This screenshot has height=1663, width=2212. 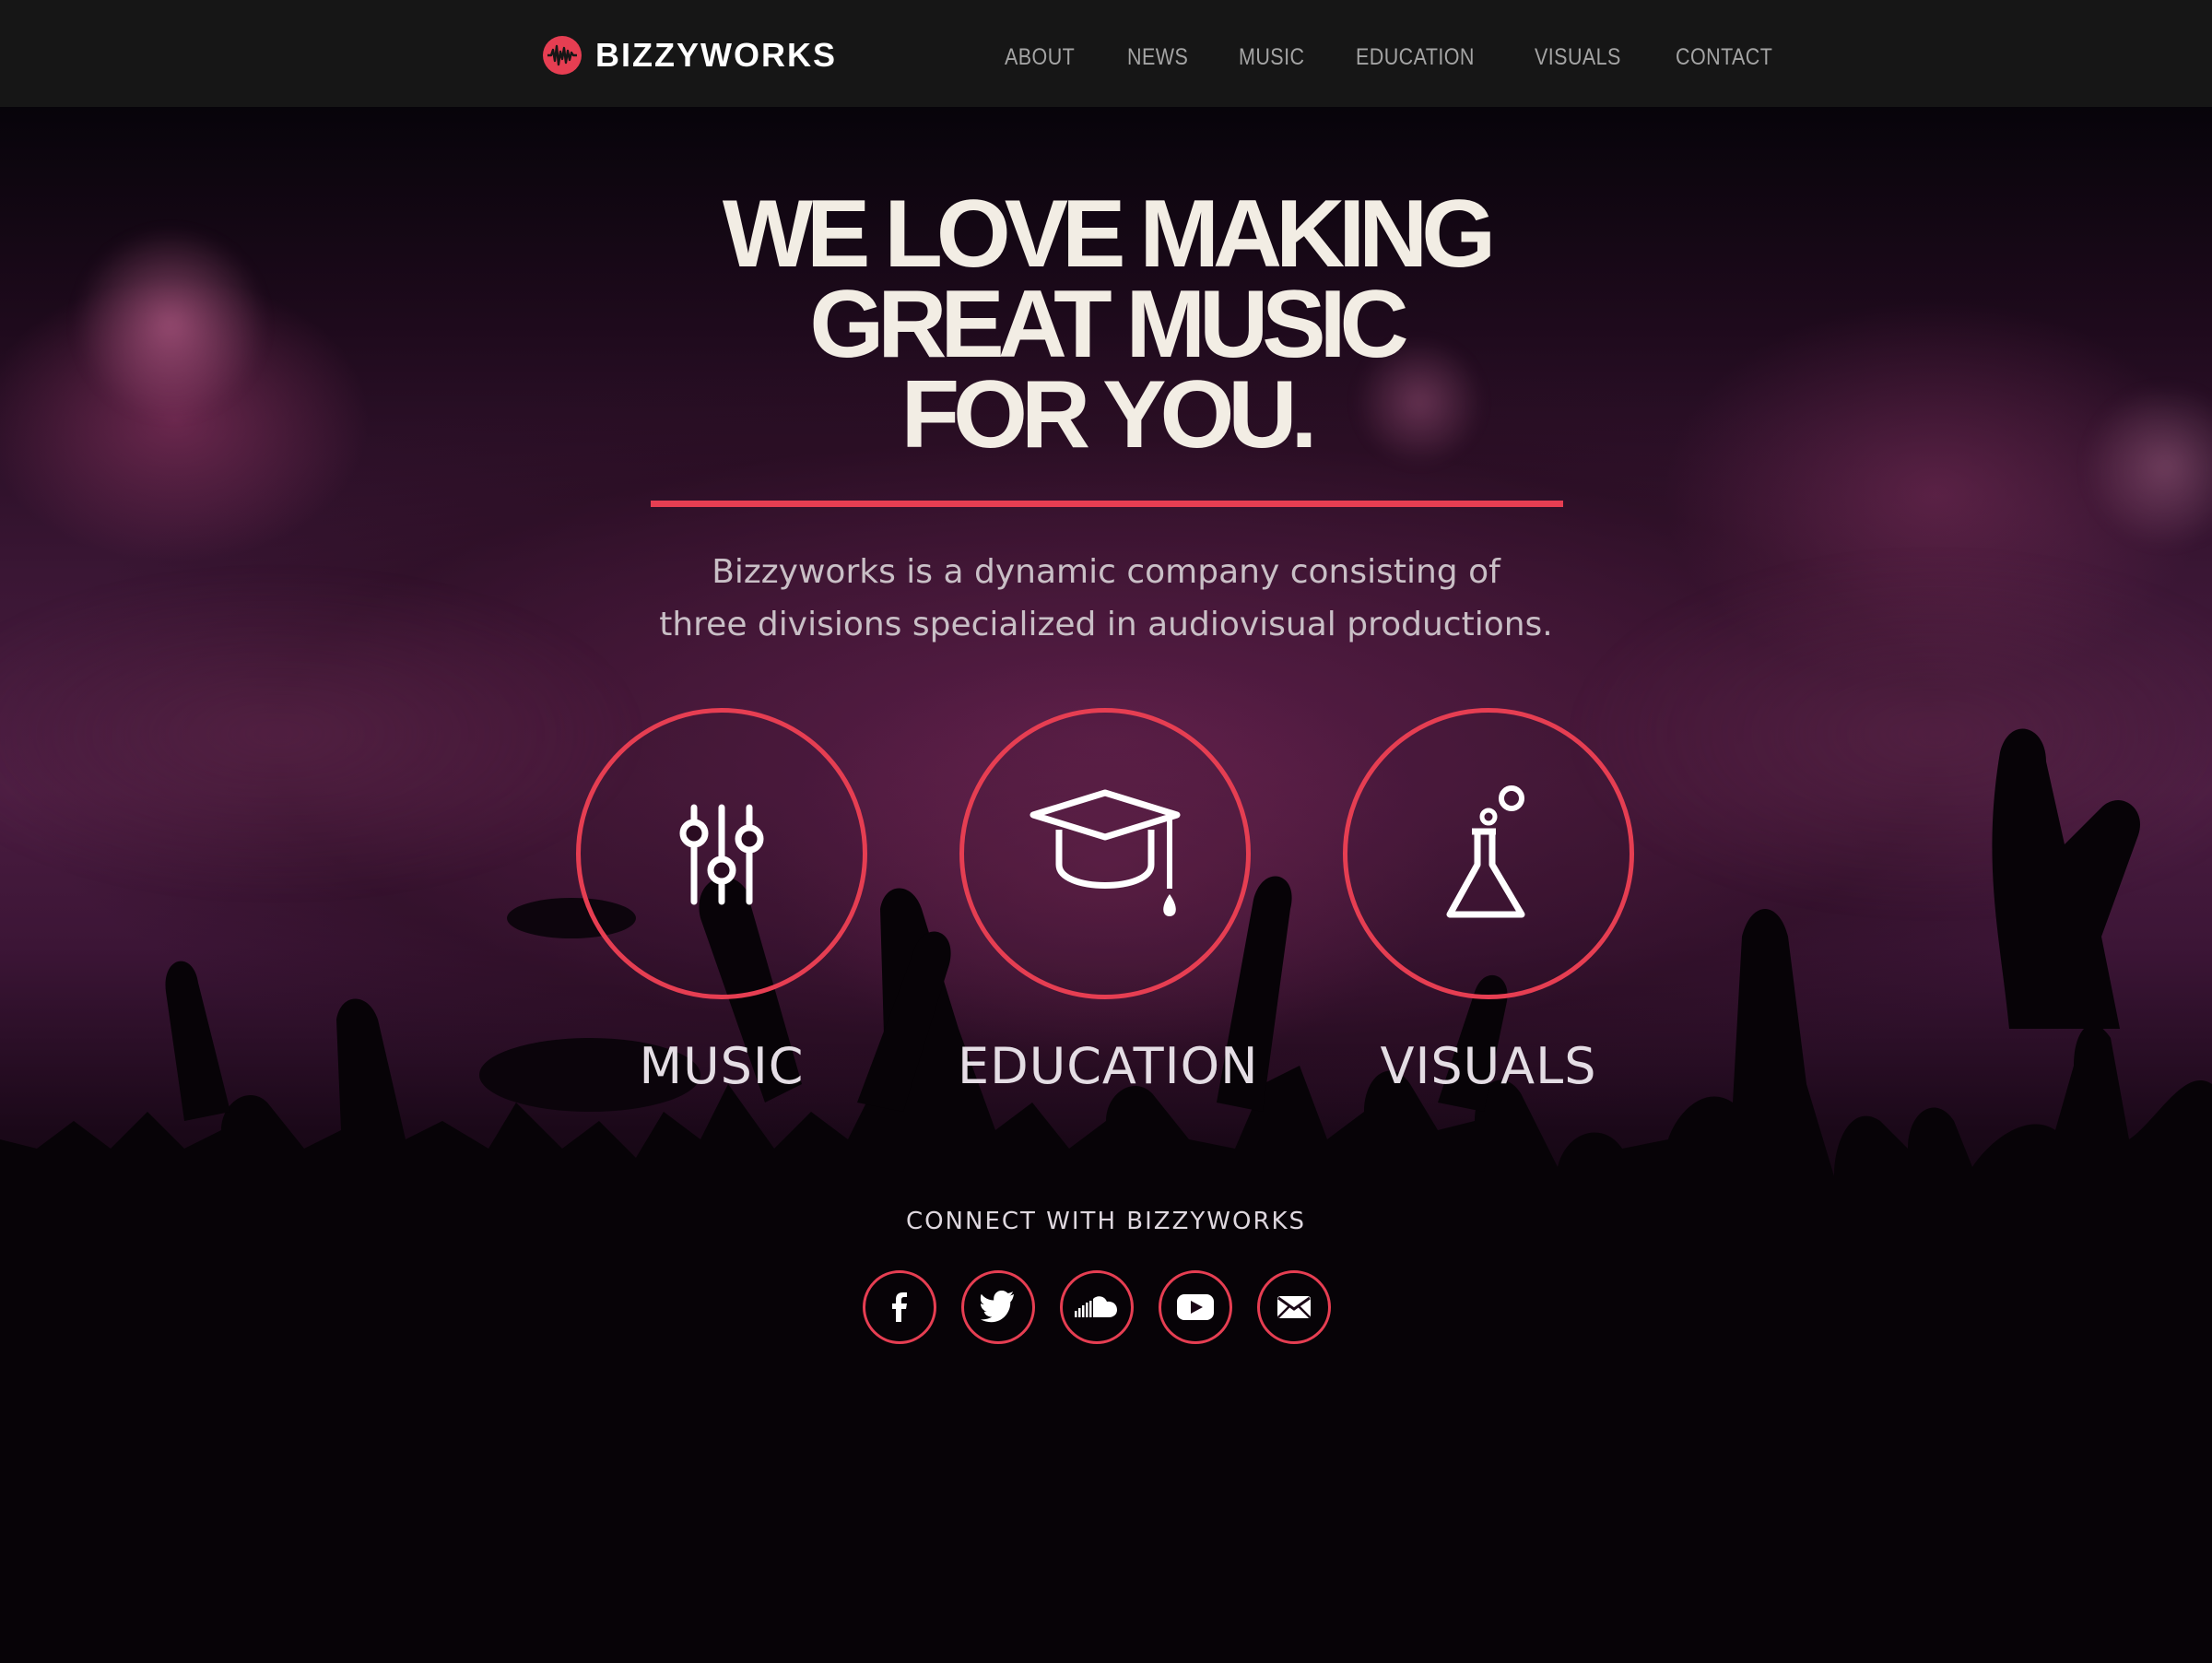 I want to click on nav-link-music: MUSIC, so click(x=1271, y=57).